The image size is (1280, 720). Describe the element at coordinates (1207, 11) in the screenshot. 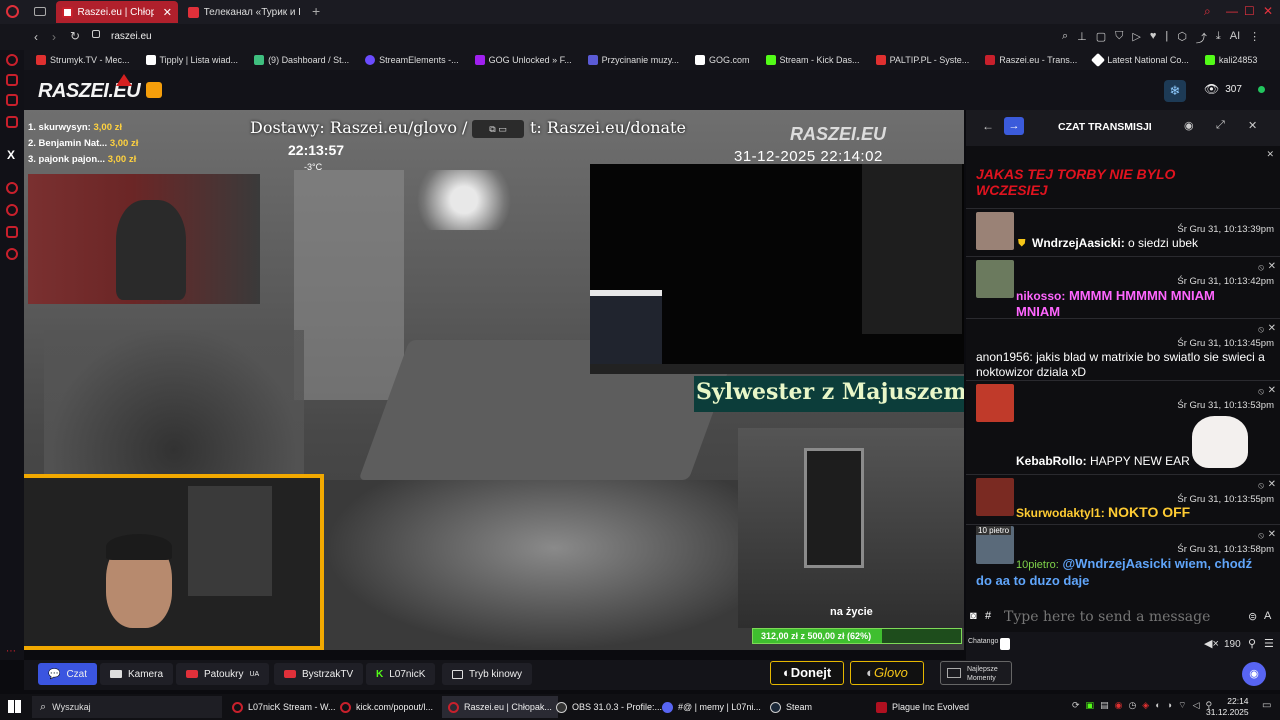

I see `search-tabs-icon: ⌕` at that location.